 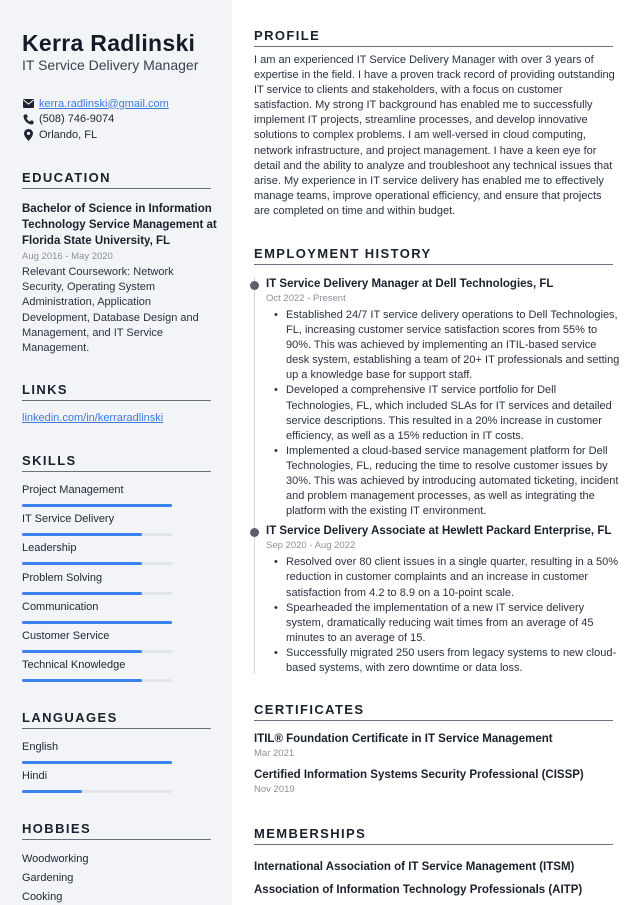 I want to click on skill-item: IT Service Delivery, so click(x=97, y=525).